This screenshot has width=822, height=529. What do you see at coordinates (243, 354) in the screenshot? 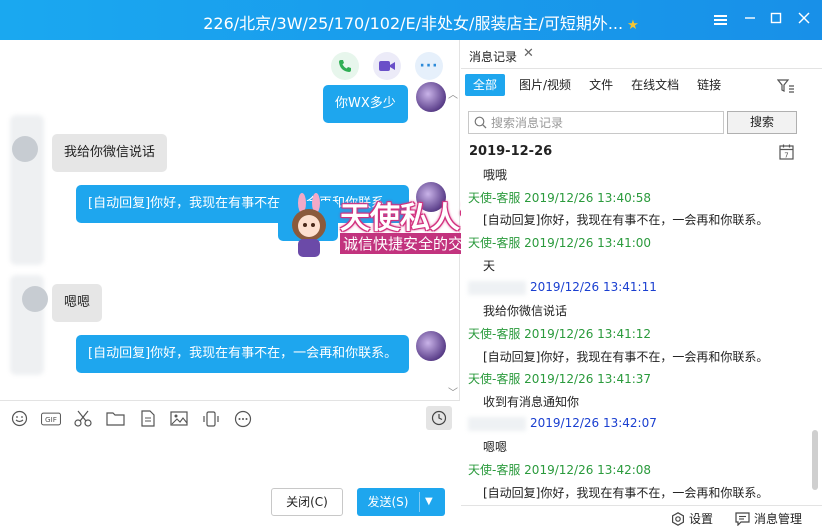
I see `message-bubble-outgoing: [自动回复]你好，我现在有事不在，一会再和你联系。` at bounding box center [243, 354].